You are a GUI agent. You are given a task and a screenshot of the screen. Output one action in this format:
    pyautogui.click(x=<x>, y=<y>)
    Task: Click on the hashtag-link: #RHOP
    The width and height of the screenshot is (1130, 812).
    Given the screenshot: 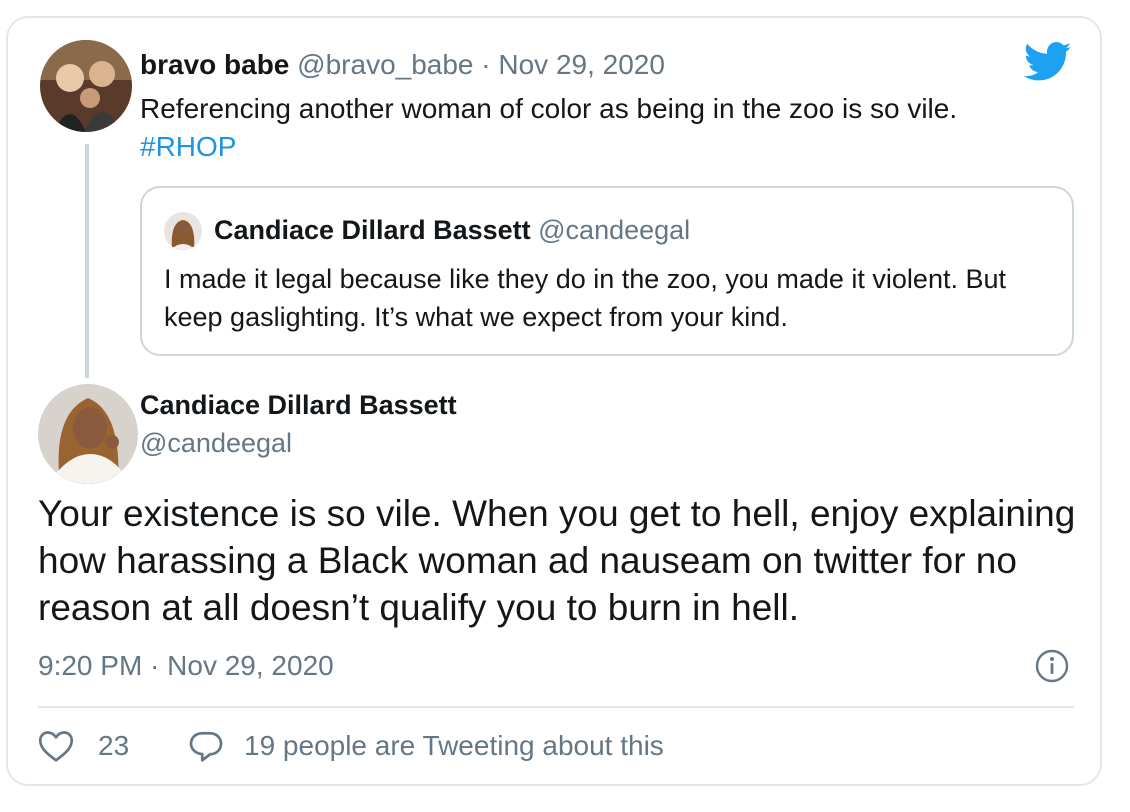 What is the action you would take?
    pyautogui.click(x=605, y=147)
    